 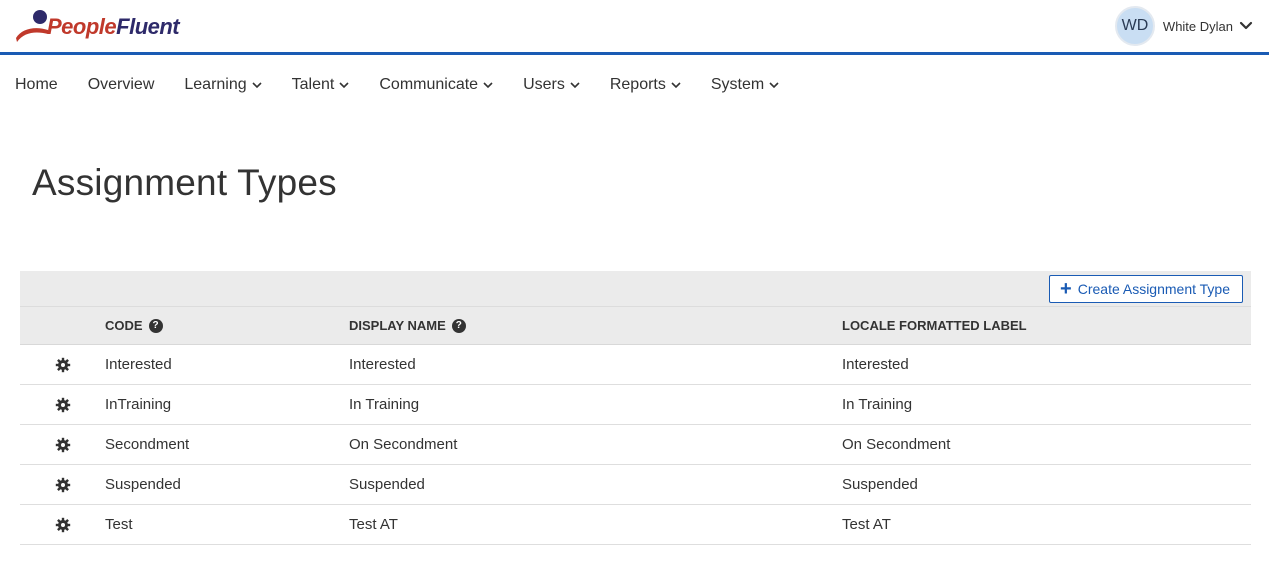 What do you see at coordinates (544, 84) in the screenshot?
I see `nav-item-label: Users` at bounding box center [544, 84].